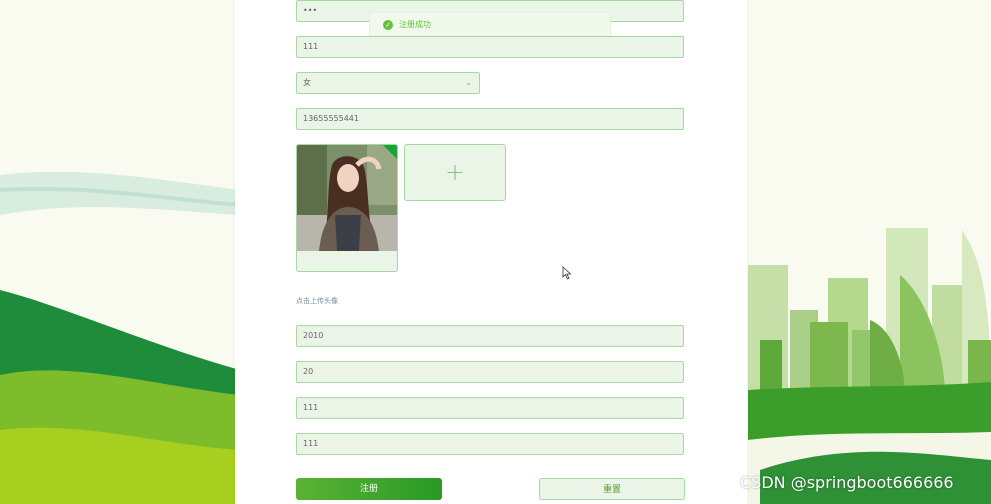 The width and height of the screenshot is (991, 504). What do you see at coordinates (307, 82) in the screenshot?
I see `gender-select-value: 女` at bounding box center [307, 82].